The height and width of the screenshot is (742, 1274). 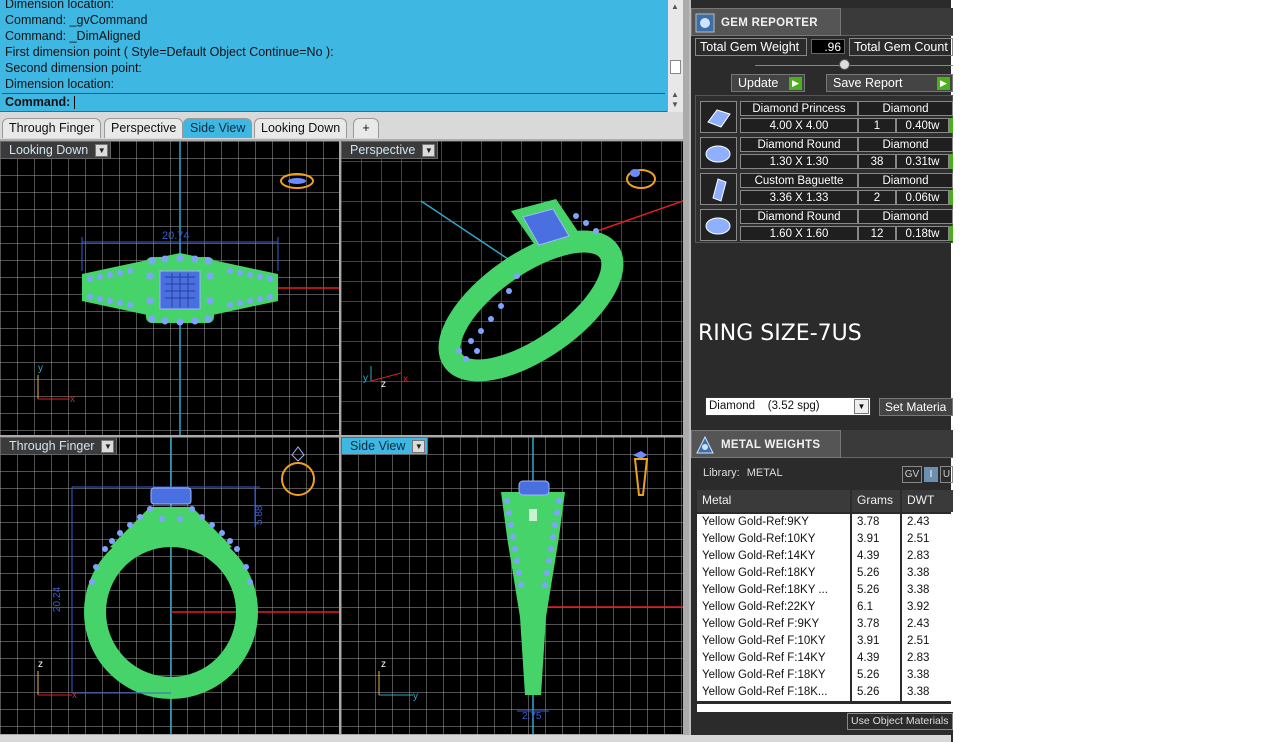 What do you see at coordinates (768, 83) in the screenshot?
I see `update-button: Update ▶` at bounding box center [768, 83].